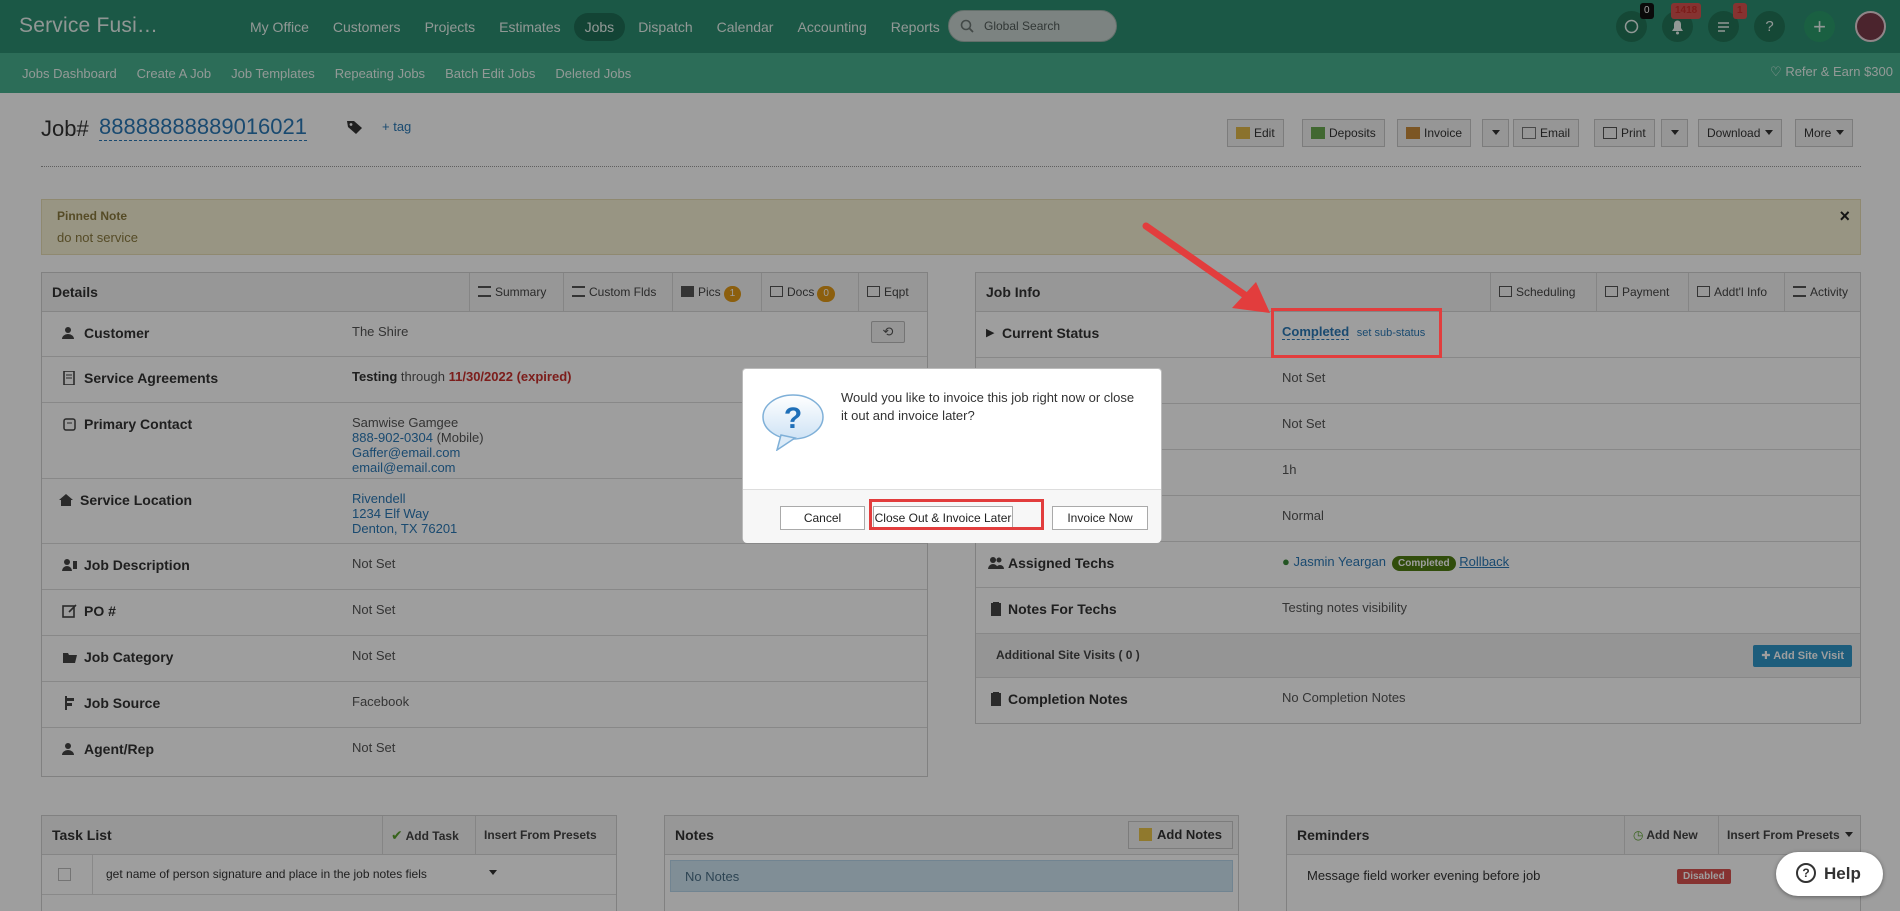  I want to click on status-highlight-box, so click(1356, 333).